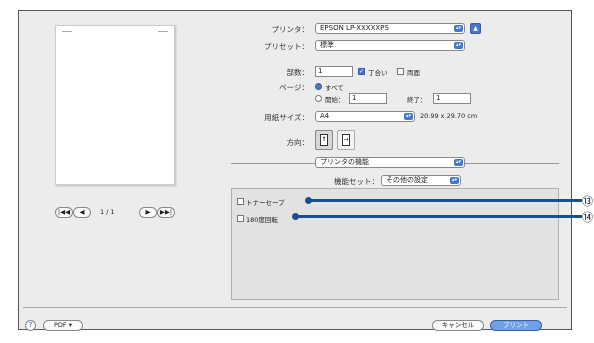 Image resolution: width=594 pixels, height=343 pixels. Describe the element at coordinates (286, 46) in the screenshot. I see `preset-label: プリセット：` at that location.